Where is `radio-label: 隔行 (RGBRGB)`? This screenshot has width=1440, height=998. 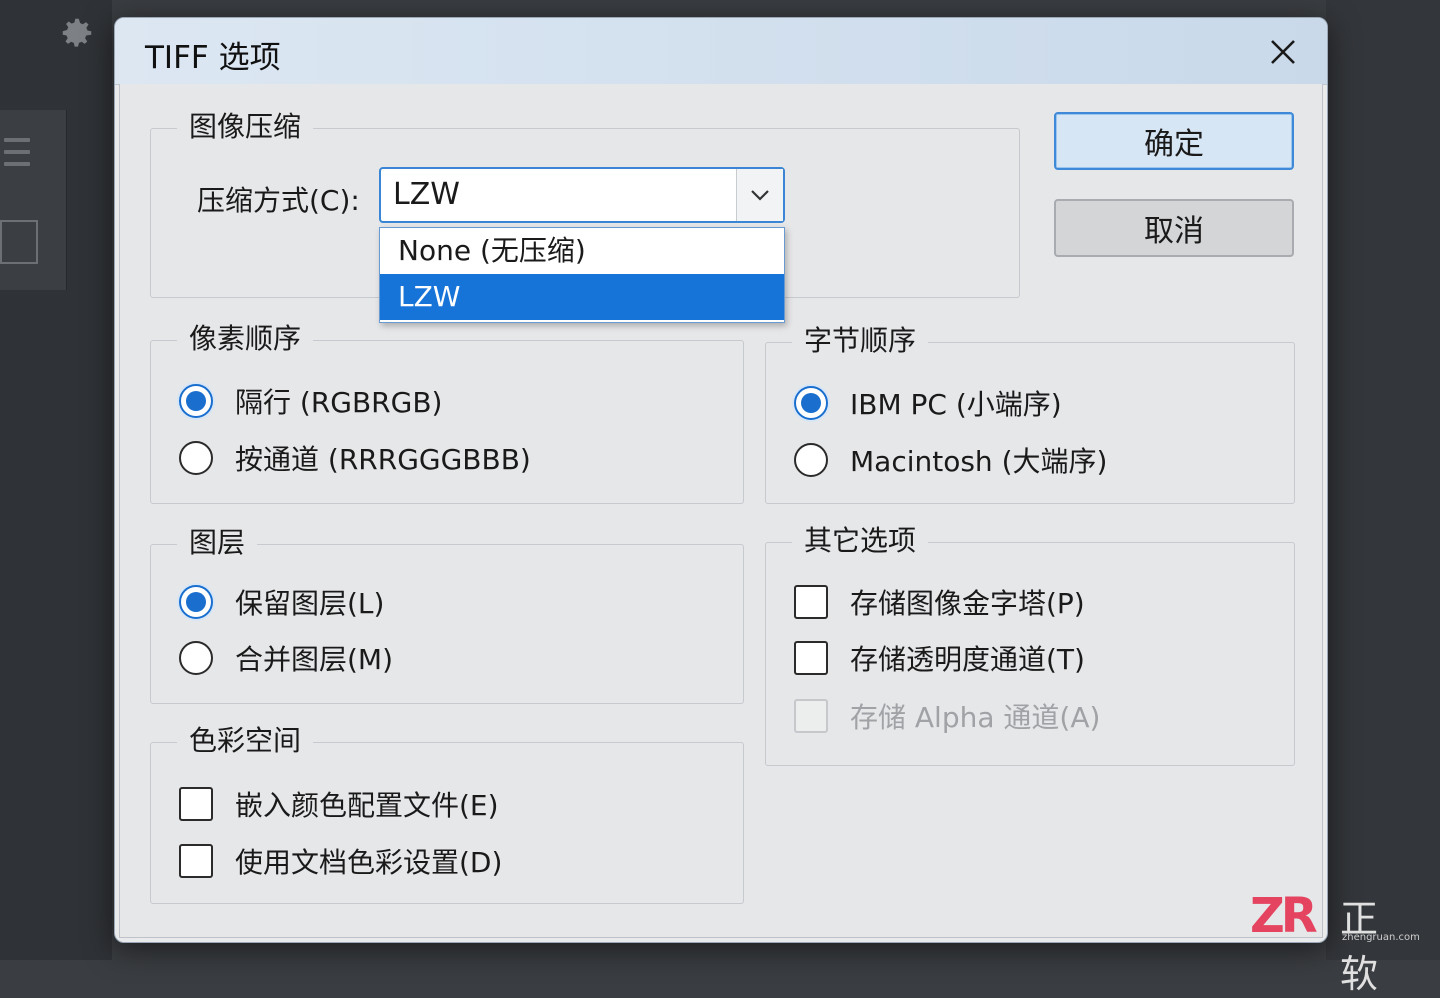
radio-label: 隔行 (RGBRGB) is located at coordinates (339, 402).